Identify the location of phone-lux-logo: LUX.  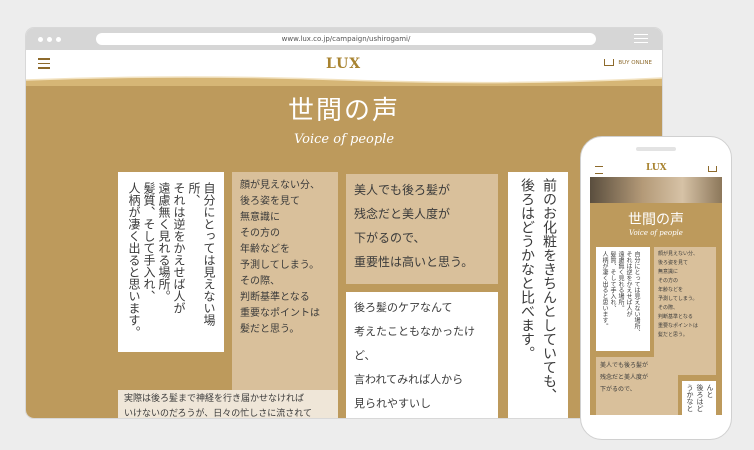
(656, 168).